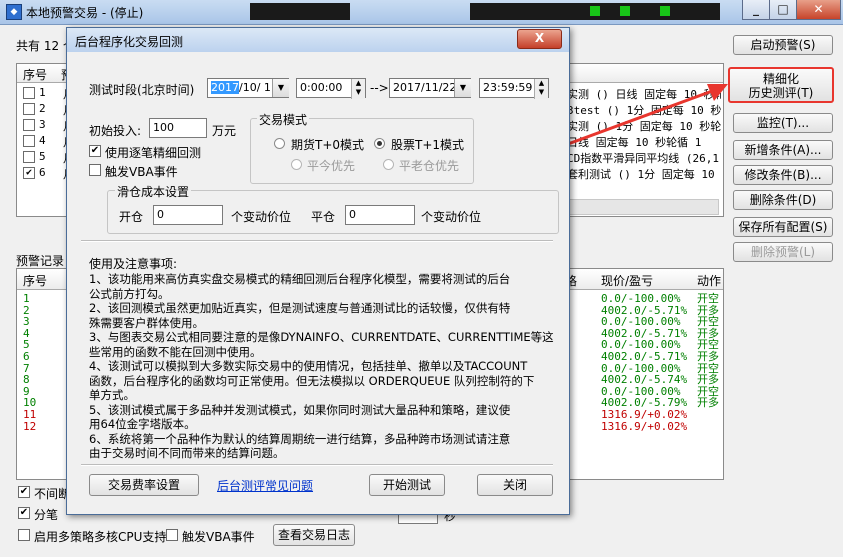 This screenshot has height=557, width=843. What do you see at coordinates (133, 264) in the screenshot?
I see `notes-title: 使用及注意事项:` at bounding box center [133, 264].